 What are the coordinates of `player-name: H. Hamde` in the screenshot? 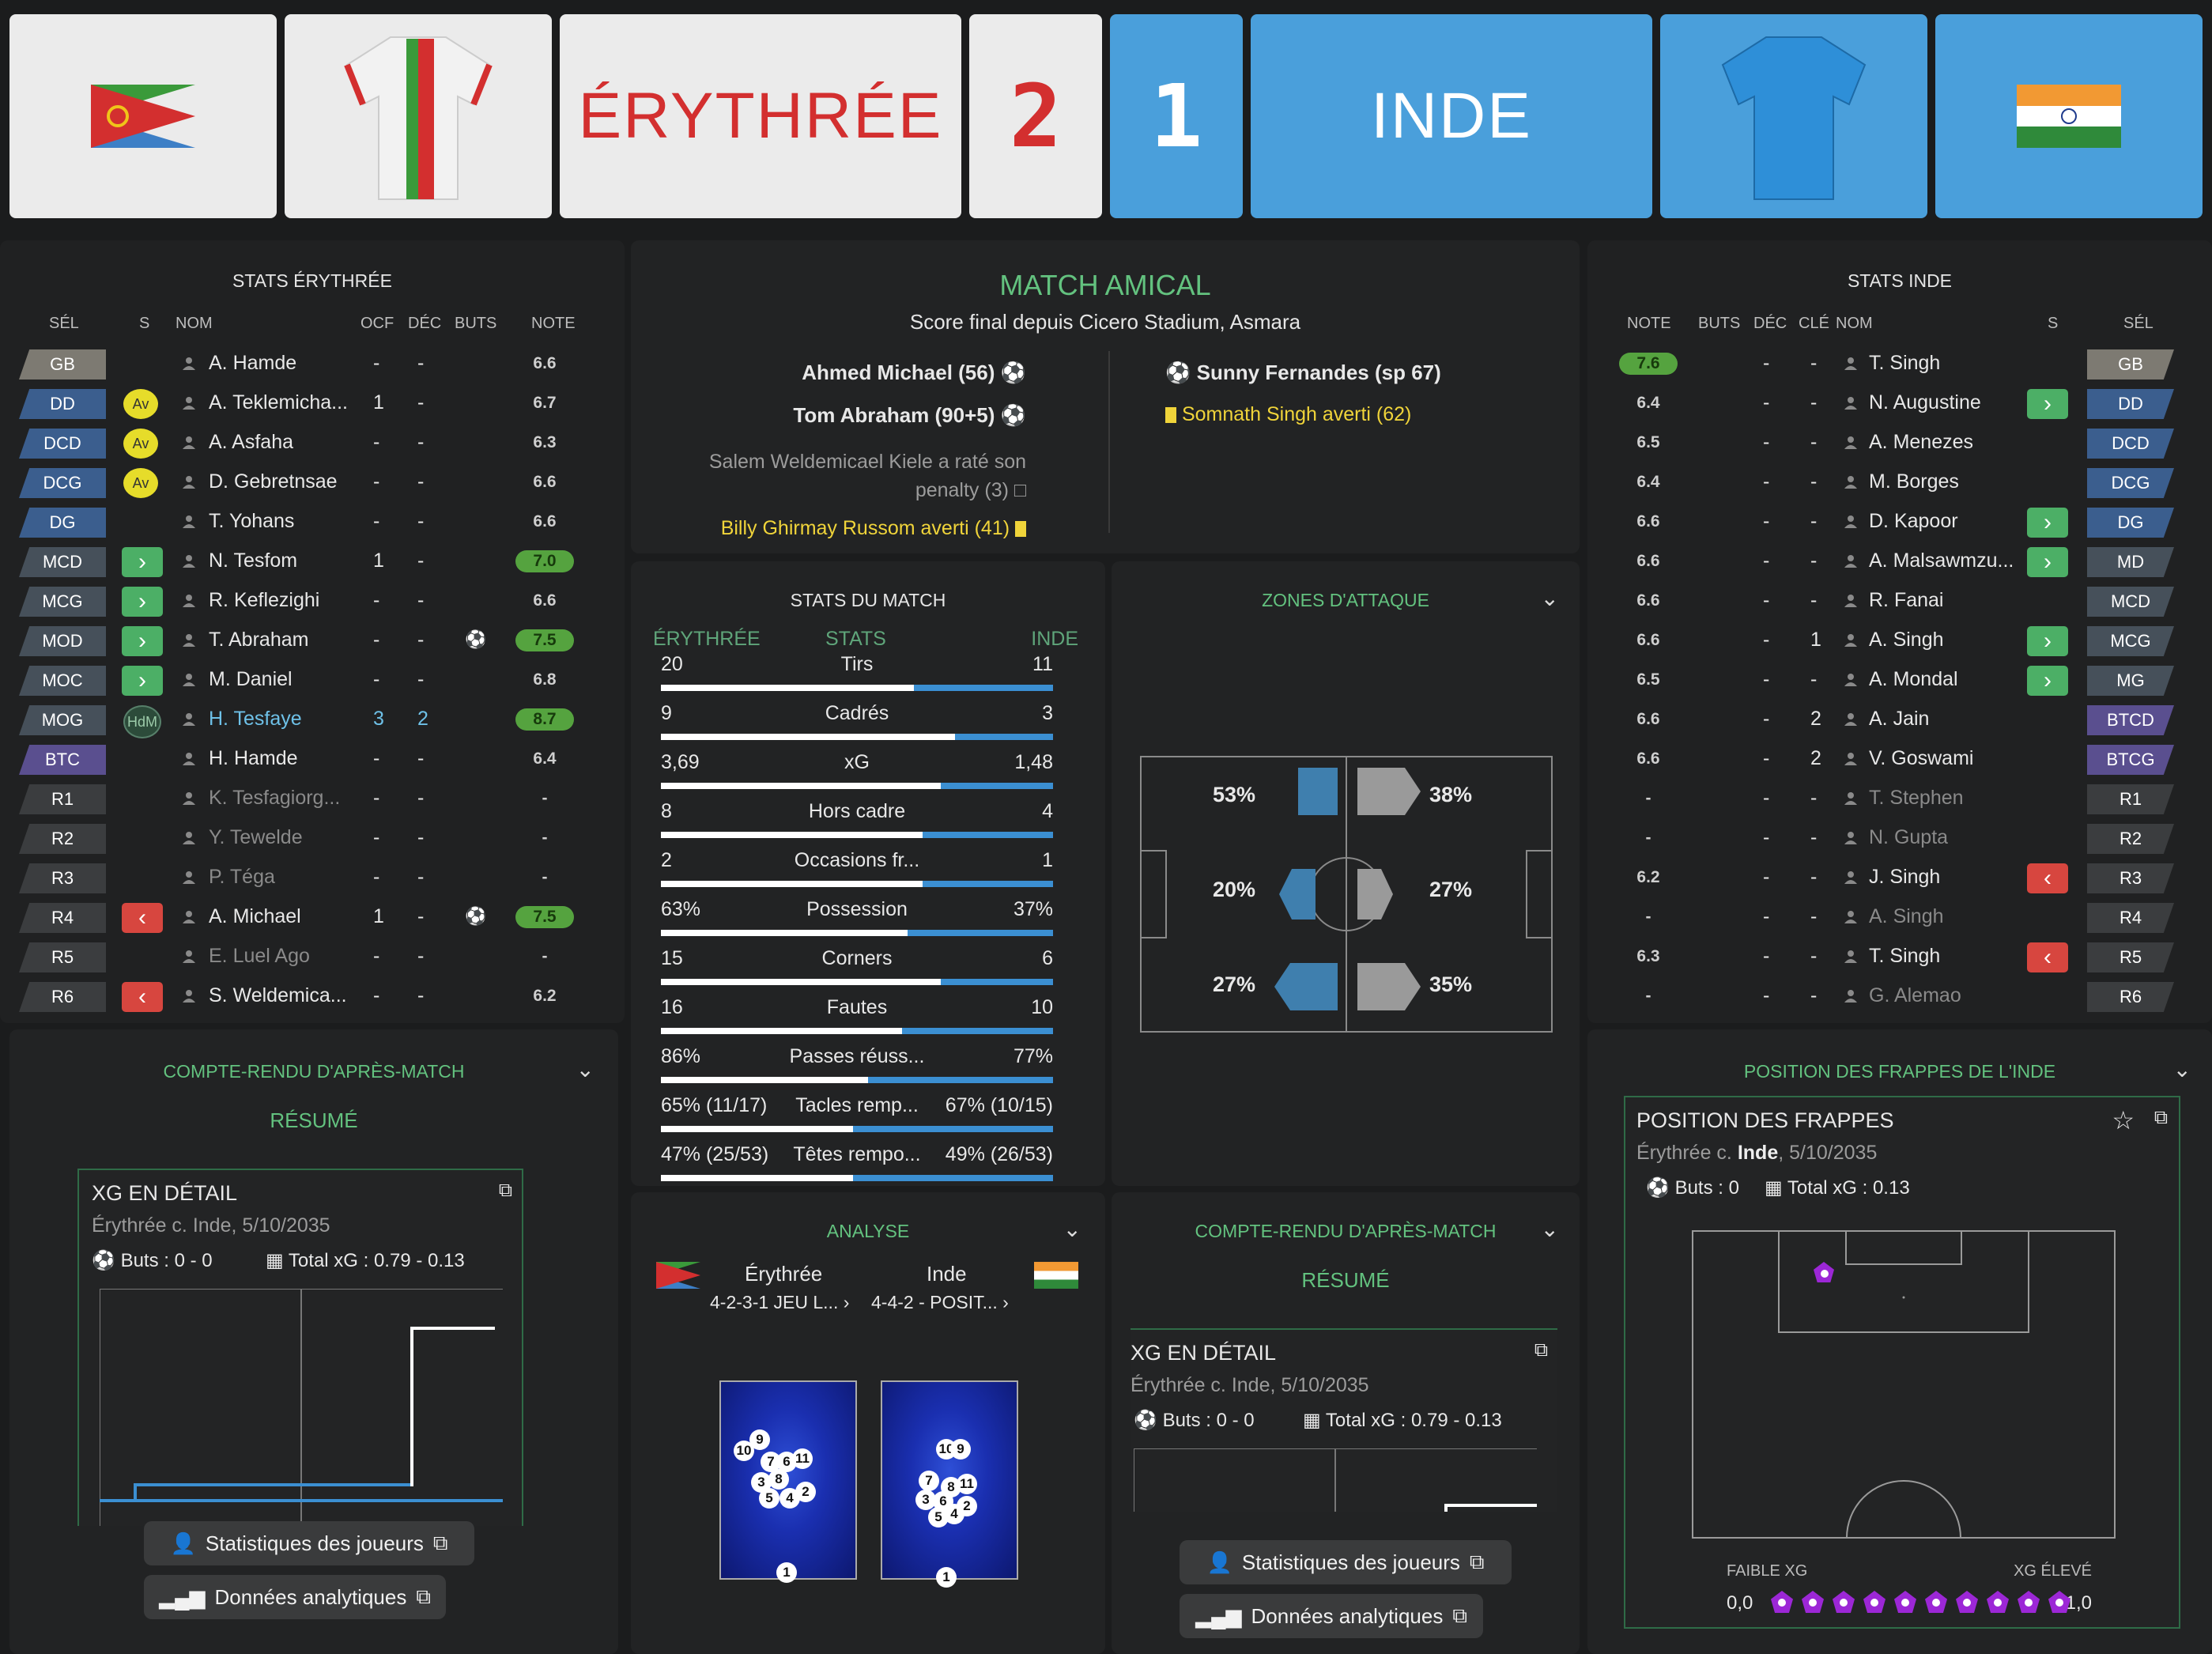 It's located at (253, 758).